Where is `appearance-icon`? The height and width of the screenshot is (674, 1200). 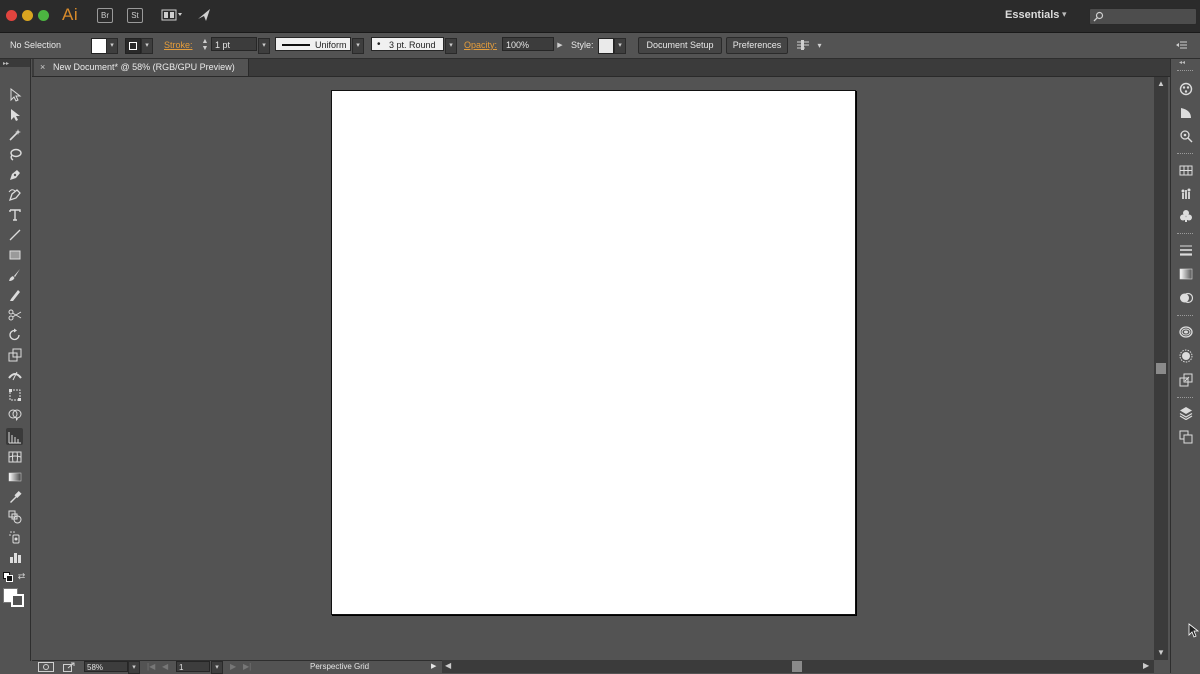
appearance-icon is located at coordinates (1186, 332).